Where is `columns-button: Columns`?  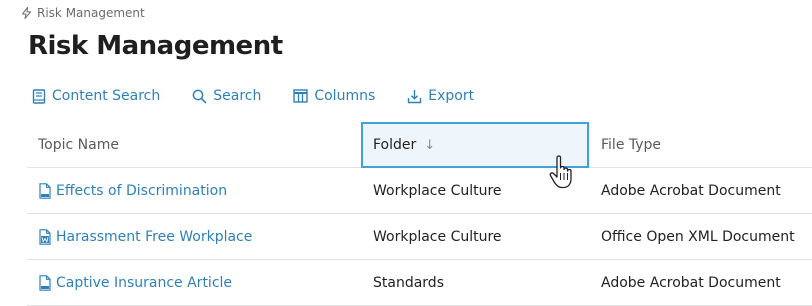
columns-button: Columns is located at coordinates (334, 96).